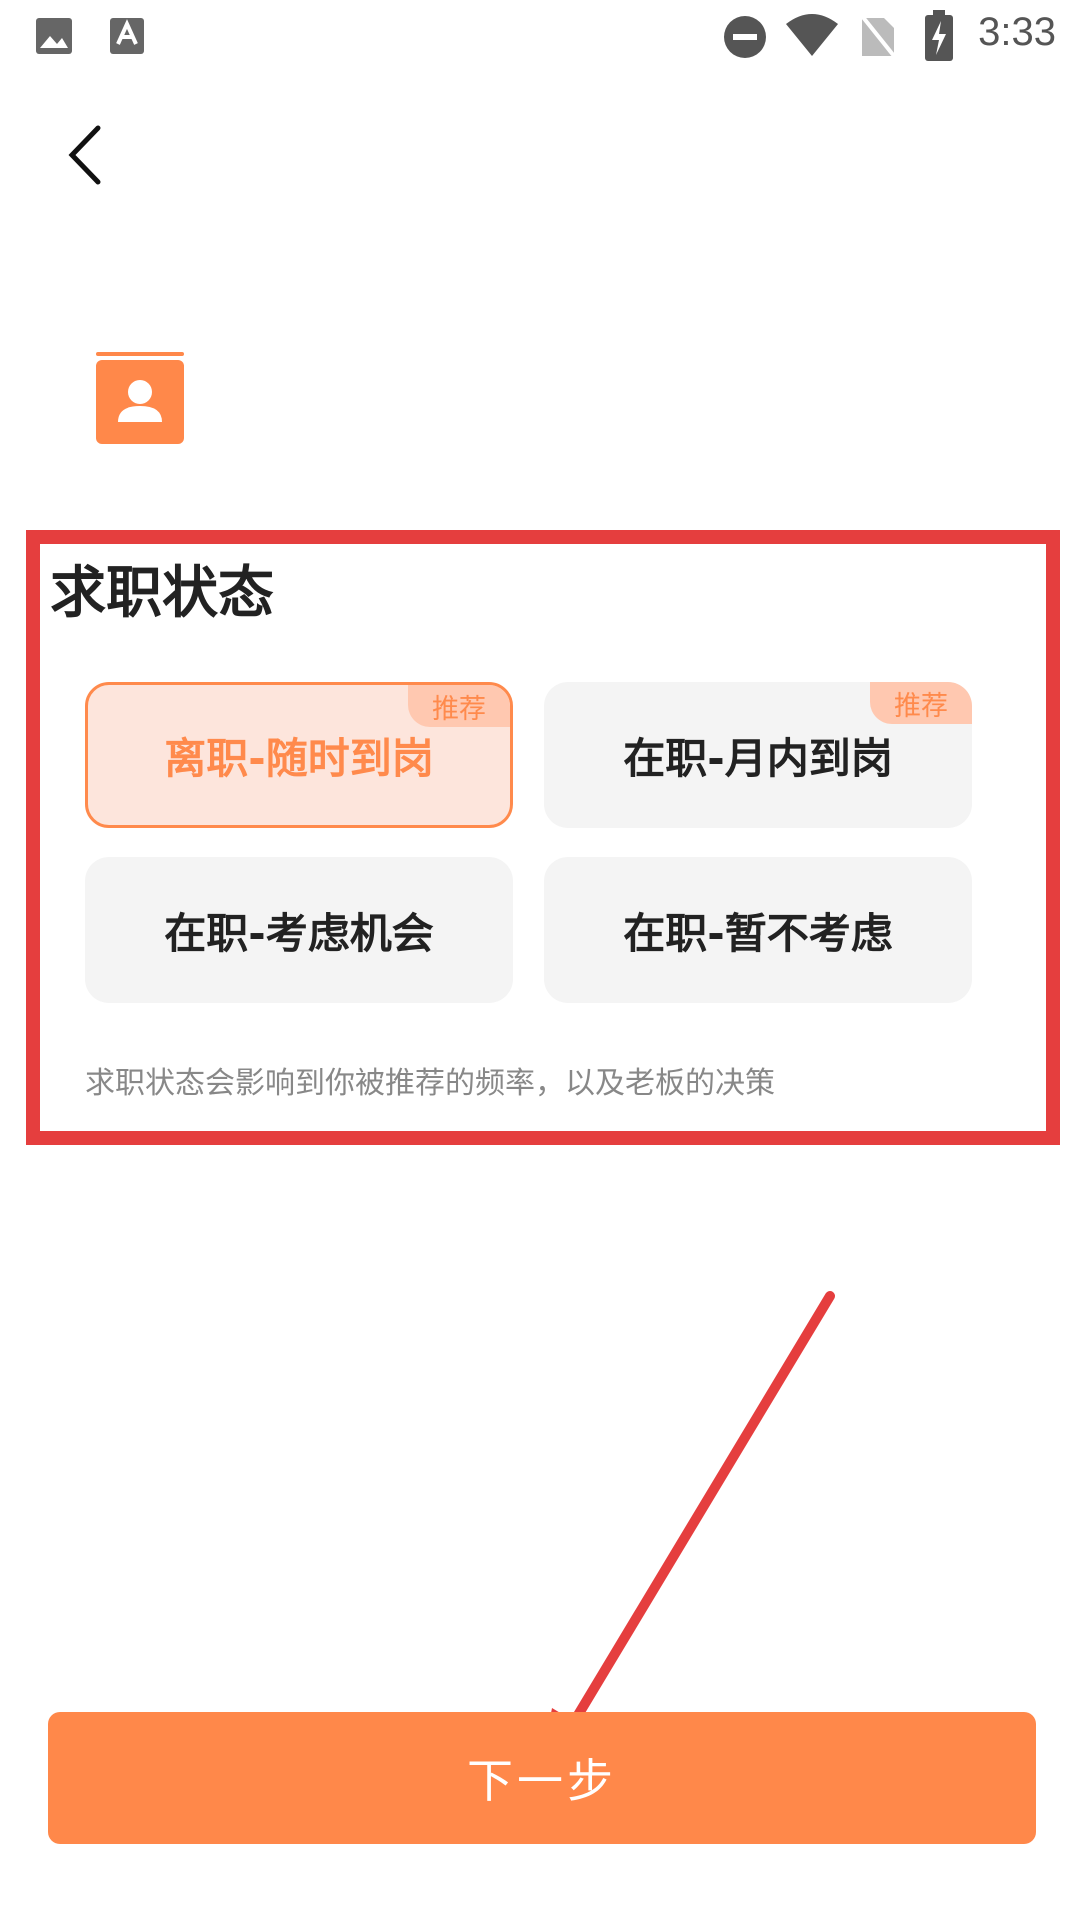 The image size is (1080, 1920). Describe the element at coordinates (758, 933) in the screenshot. I see `option-label: 在职-暂不考虑` at that location.